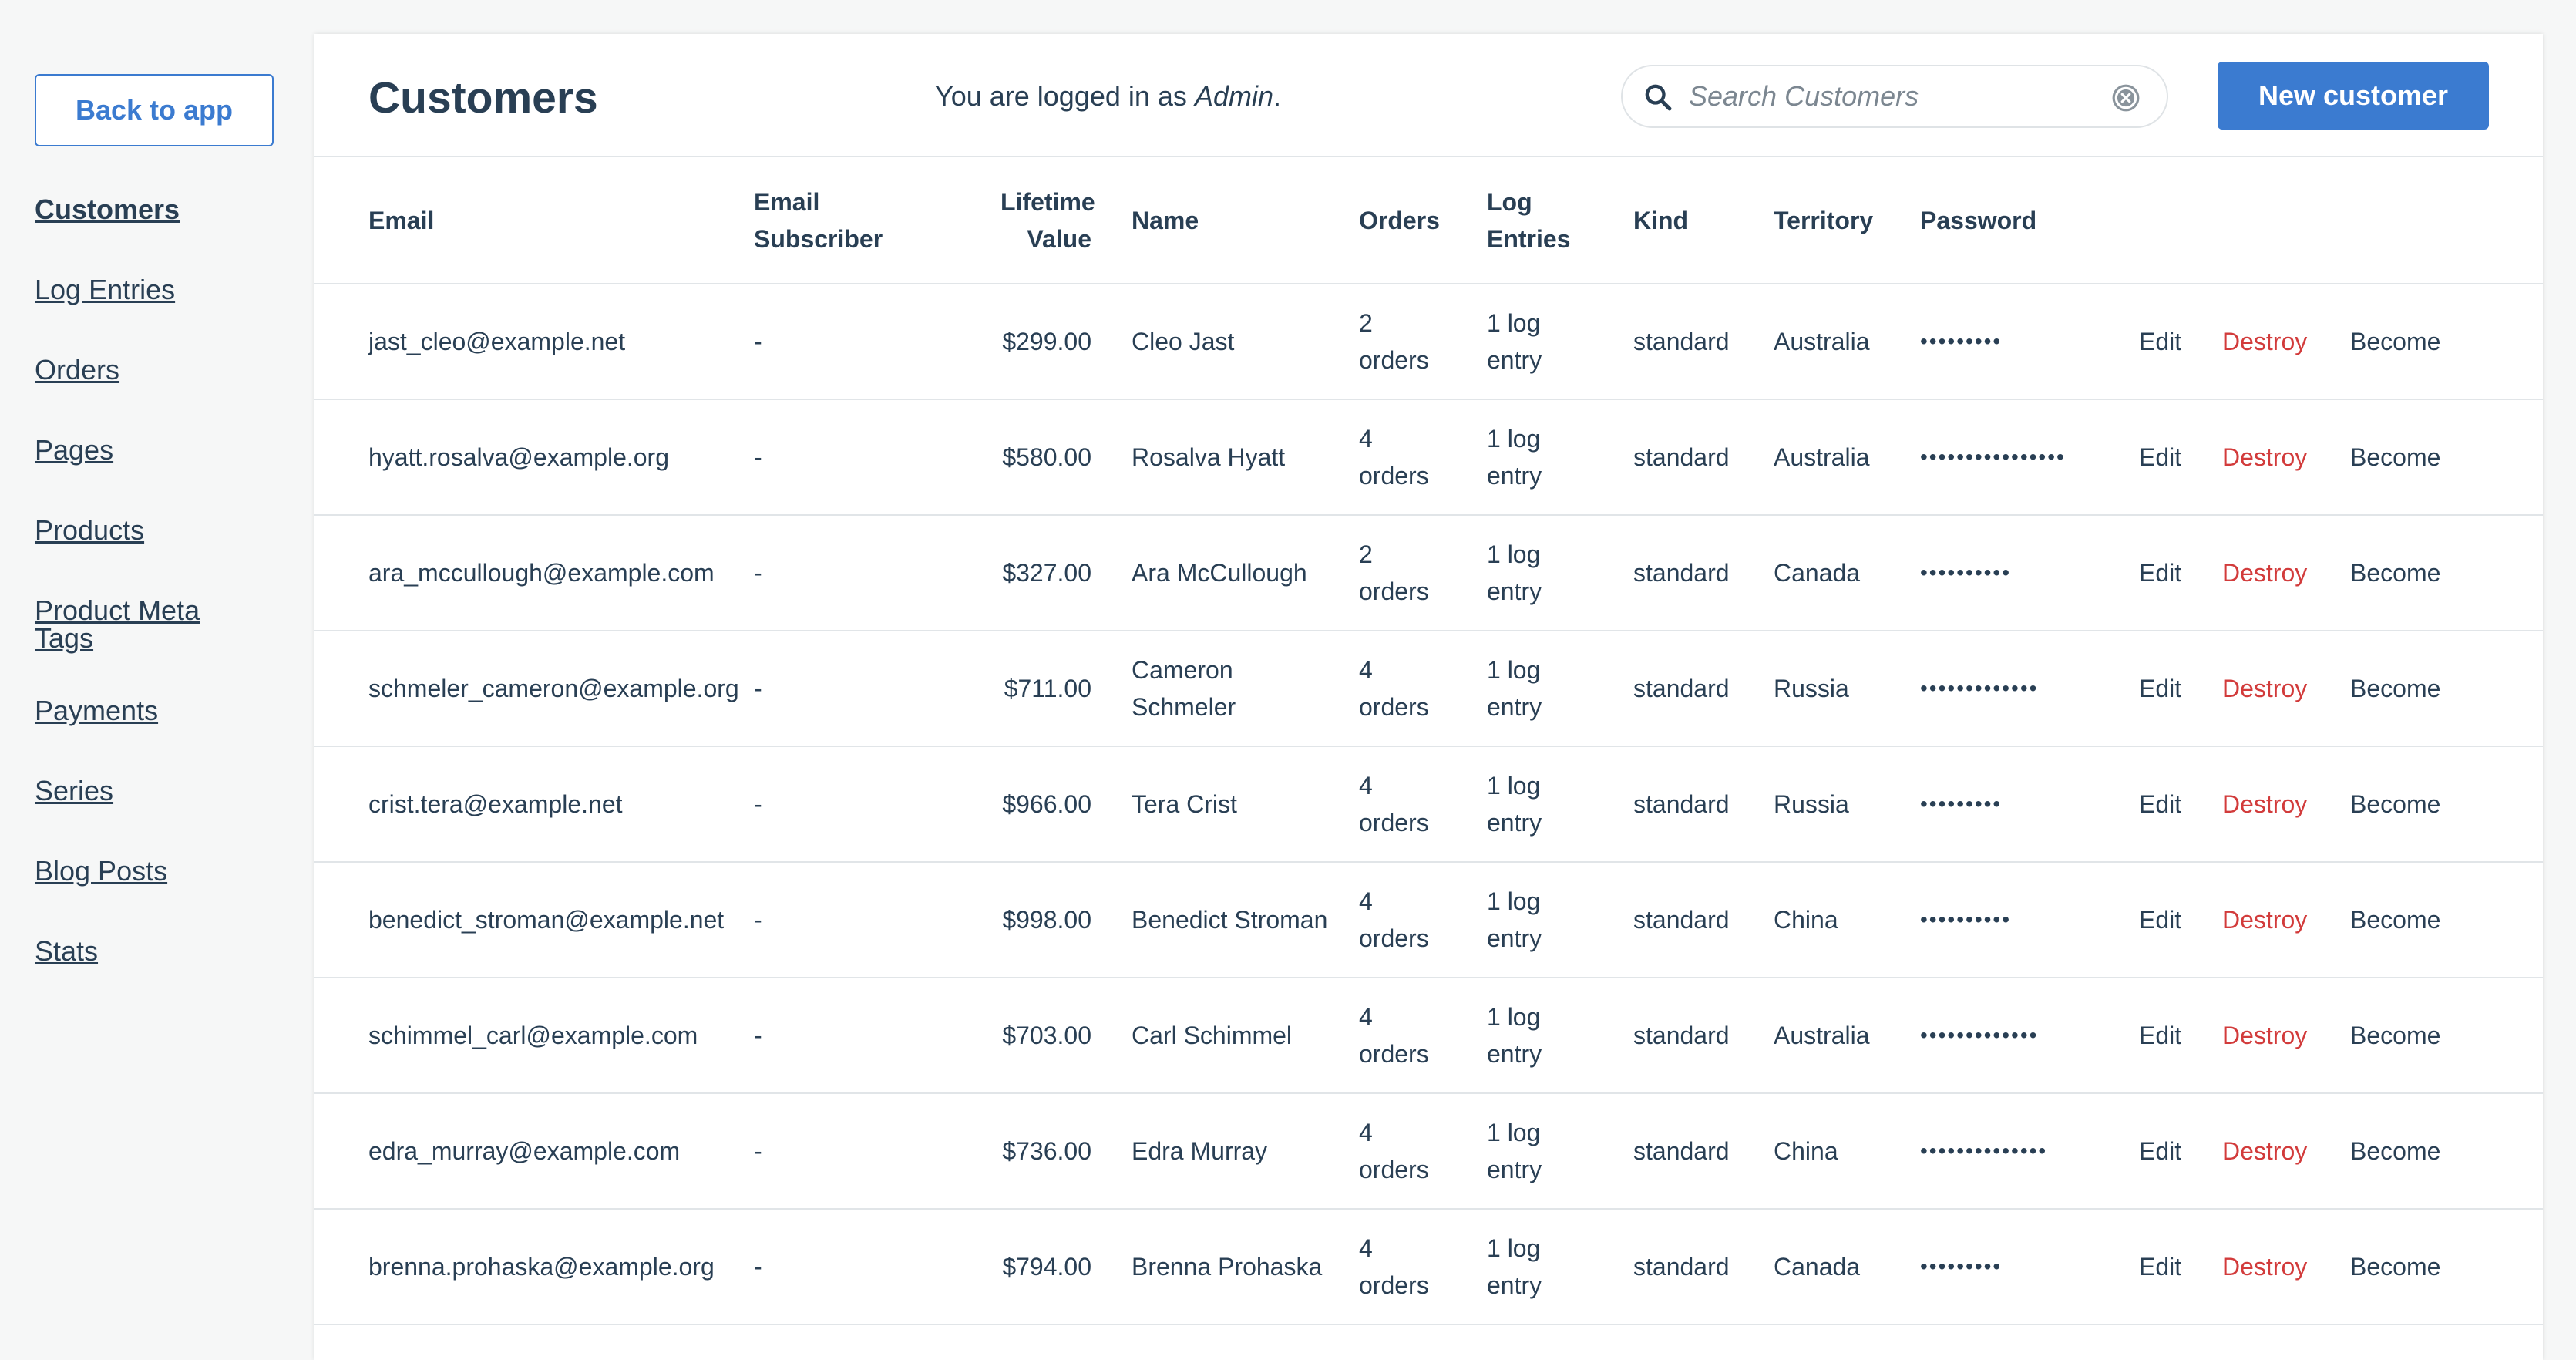 Image resolution: width=2576 pixels, height=1360 pixels. Describe the element at coordinates (1043, 342) in the screenshot. I see `cell-lifetime-value: $299.00` at that location.